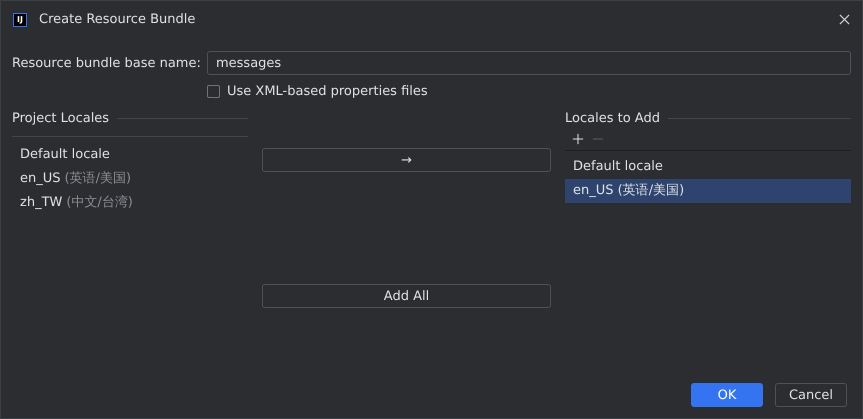 The image size is (863, 419). Describe the element at coordinates (20, 19) in the screenshot. I see `app-logo: IJ` at that location.